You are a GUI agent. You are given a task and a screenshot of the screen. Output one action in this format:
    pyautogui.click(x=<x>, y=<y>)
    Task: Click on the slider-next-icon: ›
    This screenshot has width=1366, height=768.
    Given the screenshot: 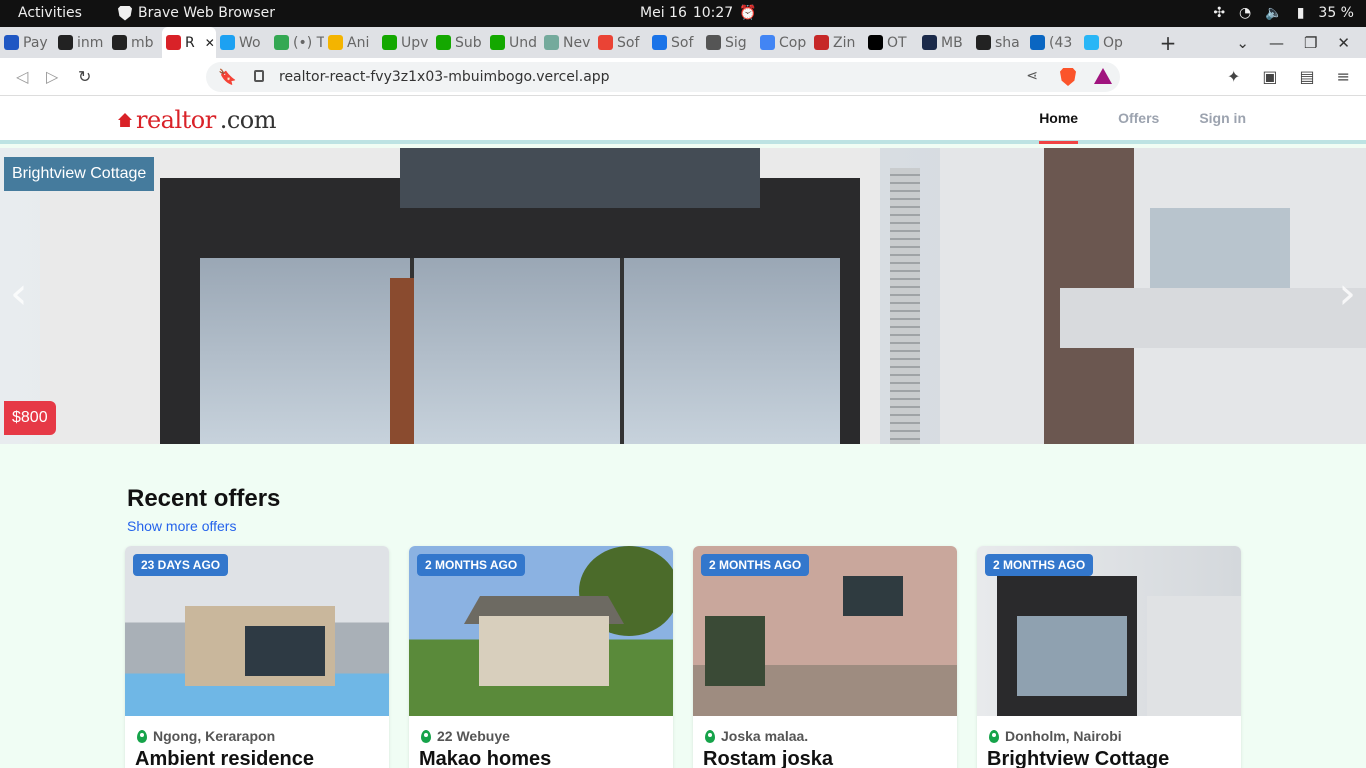 What is the action you would take?
    pyautogui.click(x=1347, y=293)
    